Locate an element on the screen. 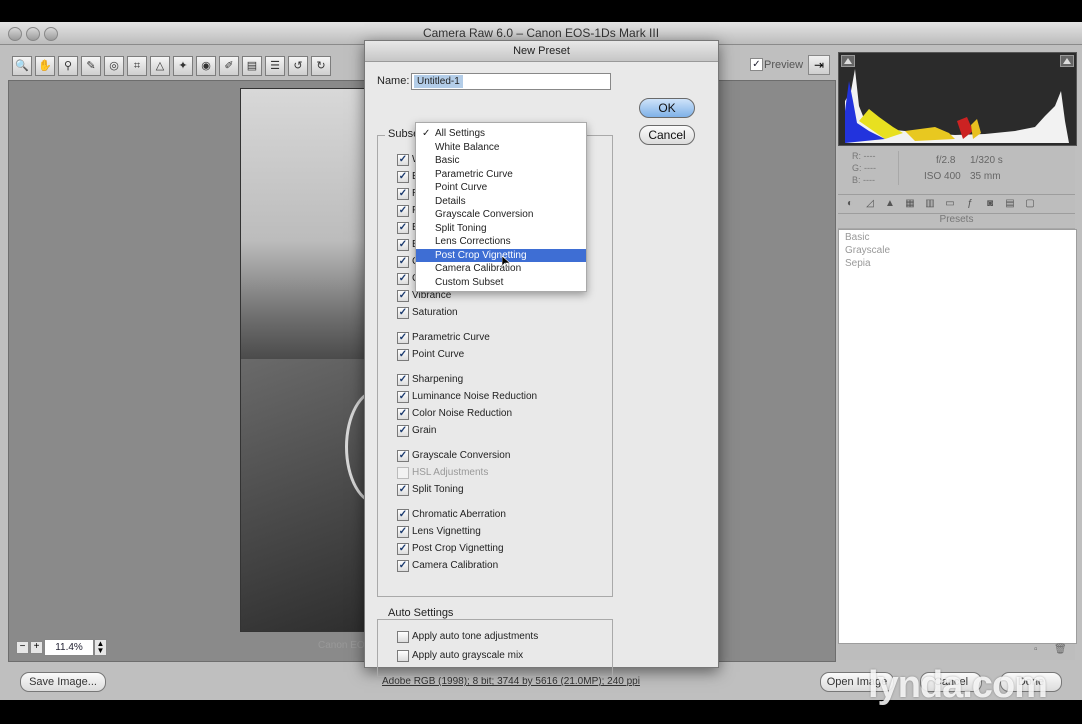  subset-menu-item: White Balance is located at coordinates (501, 147).